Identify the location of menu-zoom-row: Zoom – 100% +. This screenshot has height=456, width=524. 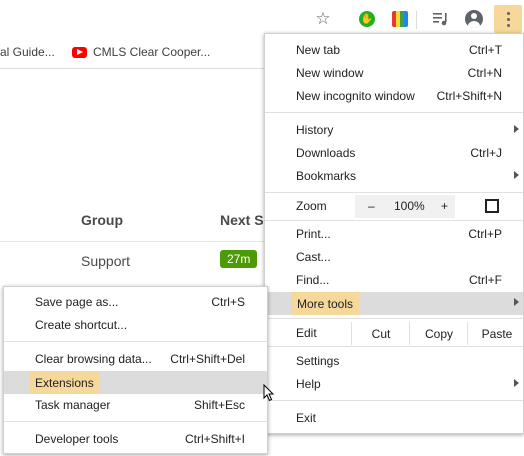
(394, 206).